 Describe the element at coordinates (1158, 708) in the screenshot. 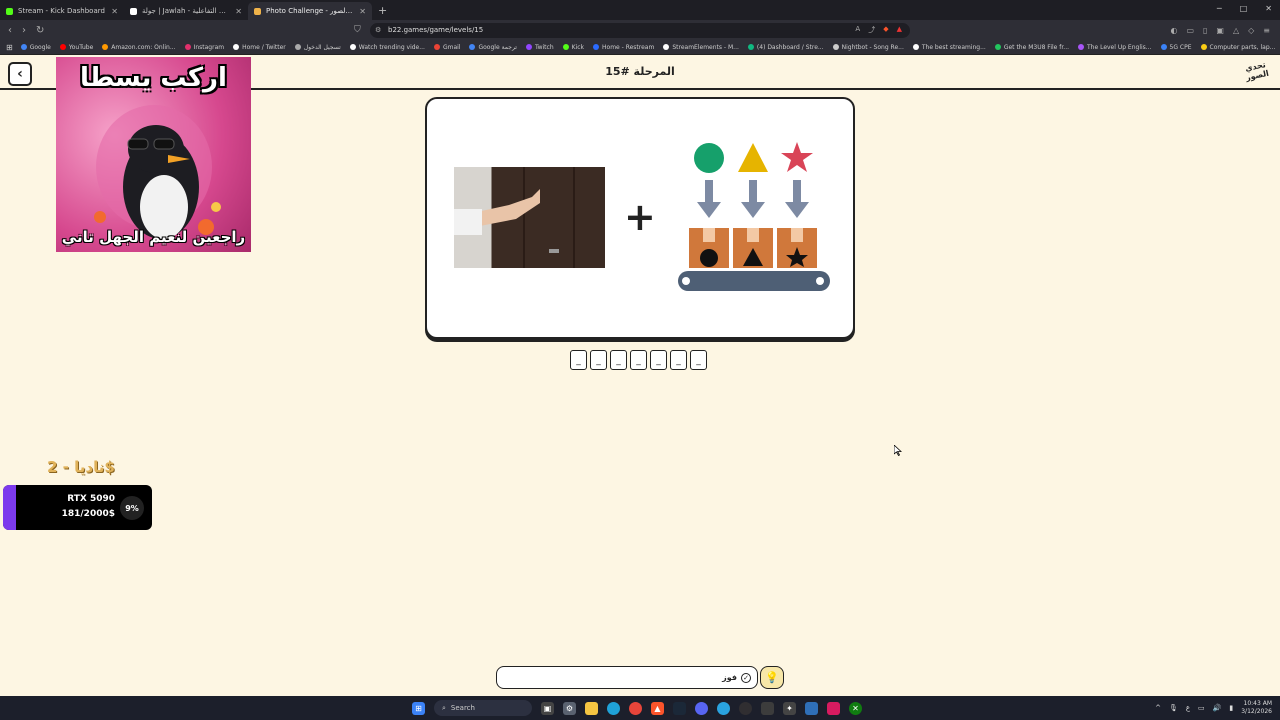

I see `tray-chevron-icon: ^` at that location.